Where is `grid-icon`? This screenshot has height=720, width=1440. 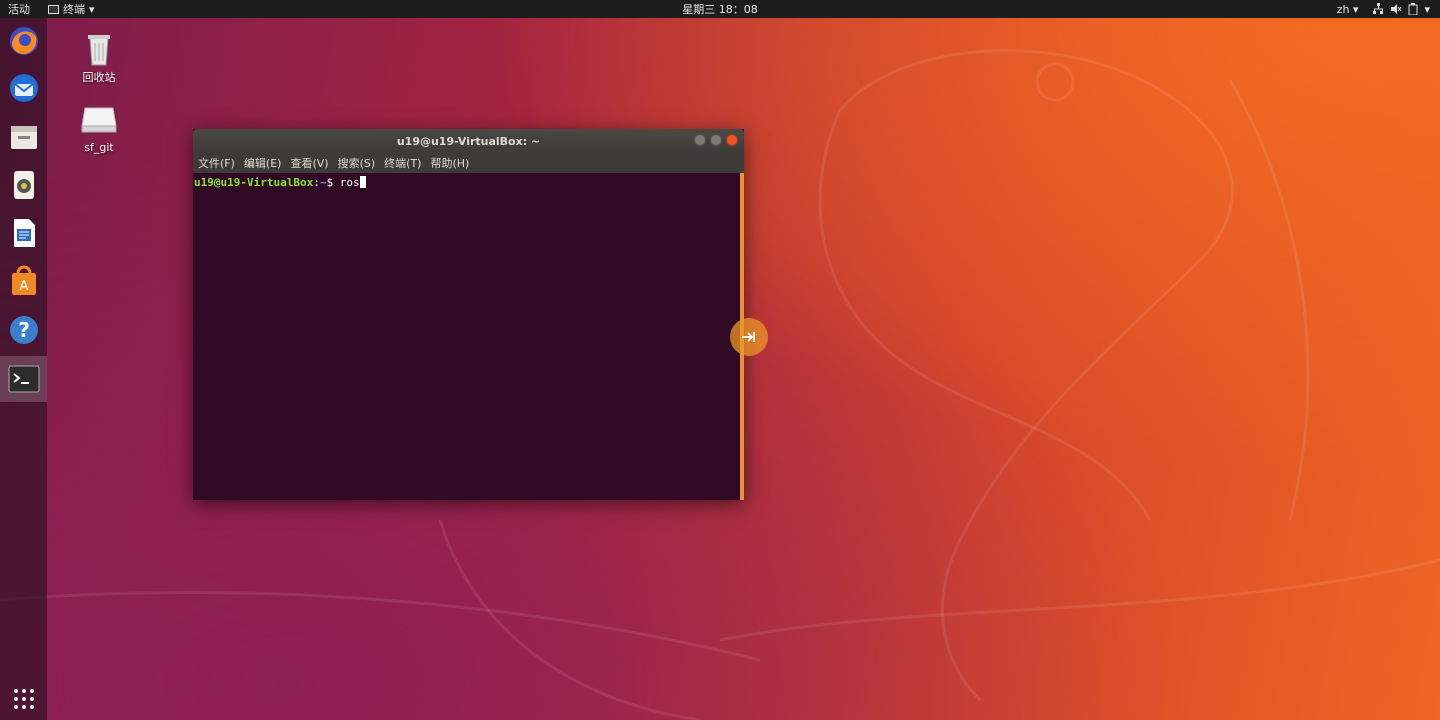 grid-icon is located at coordinates (24, 699).